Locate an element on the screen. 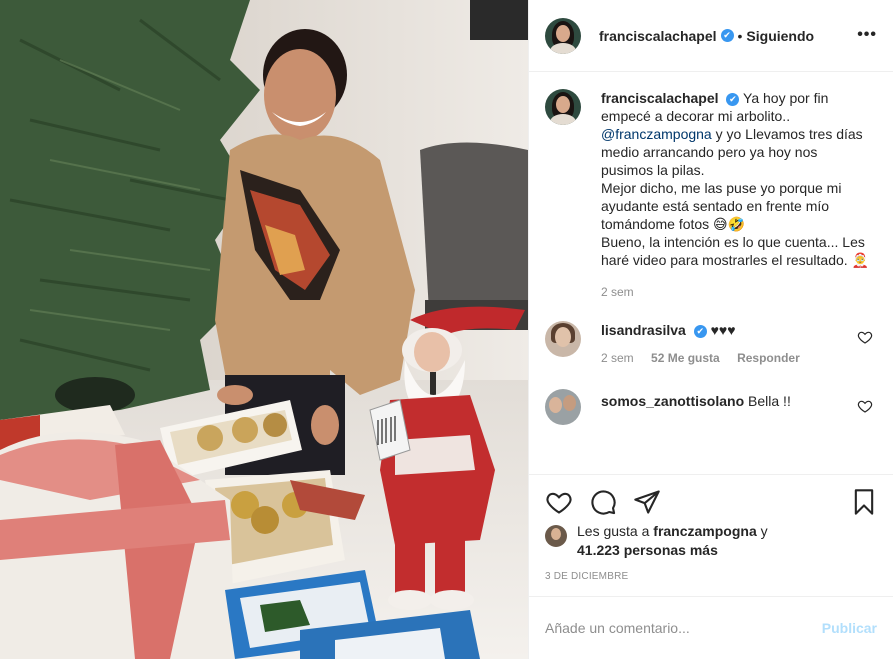  comment-text: somos_zanottisolano Bella !! is located at coordinates (736, 407).